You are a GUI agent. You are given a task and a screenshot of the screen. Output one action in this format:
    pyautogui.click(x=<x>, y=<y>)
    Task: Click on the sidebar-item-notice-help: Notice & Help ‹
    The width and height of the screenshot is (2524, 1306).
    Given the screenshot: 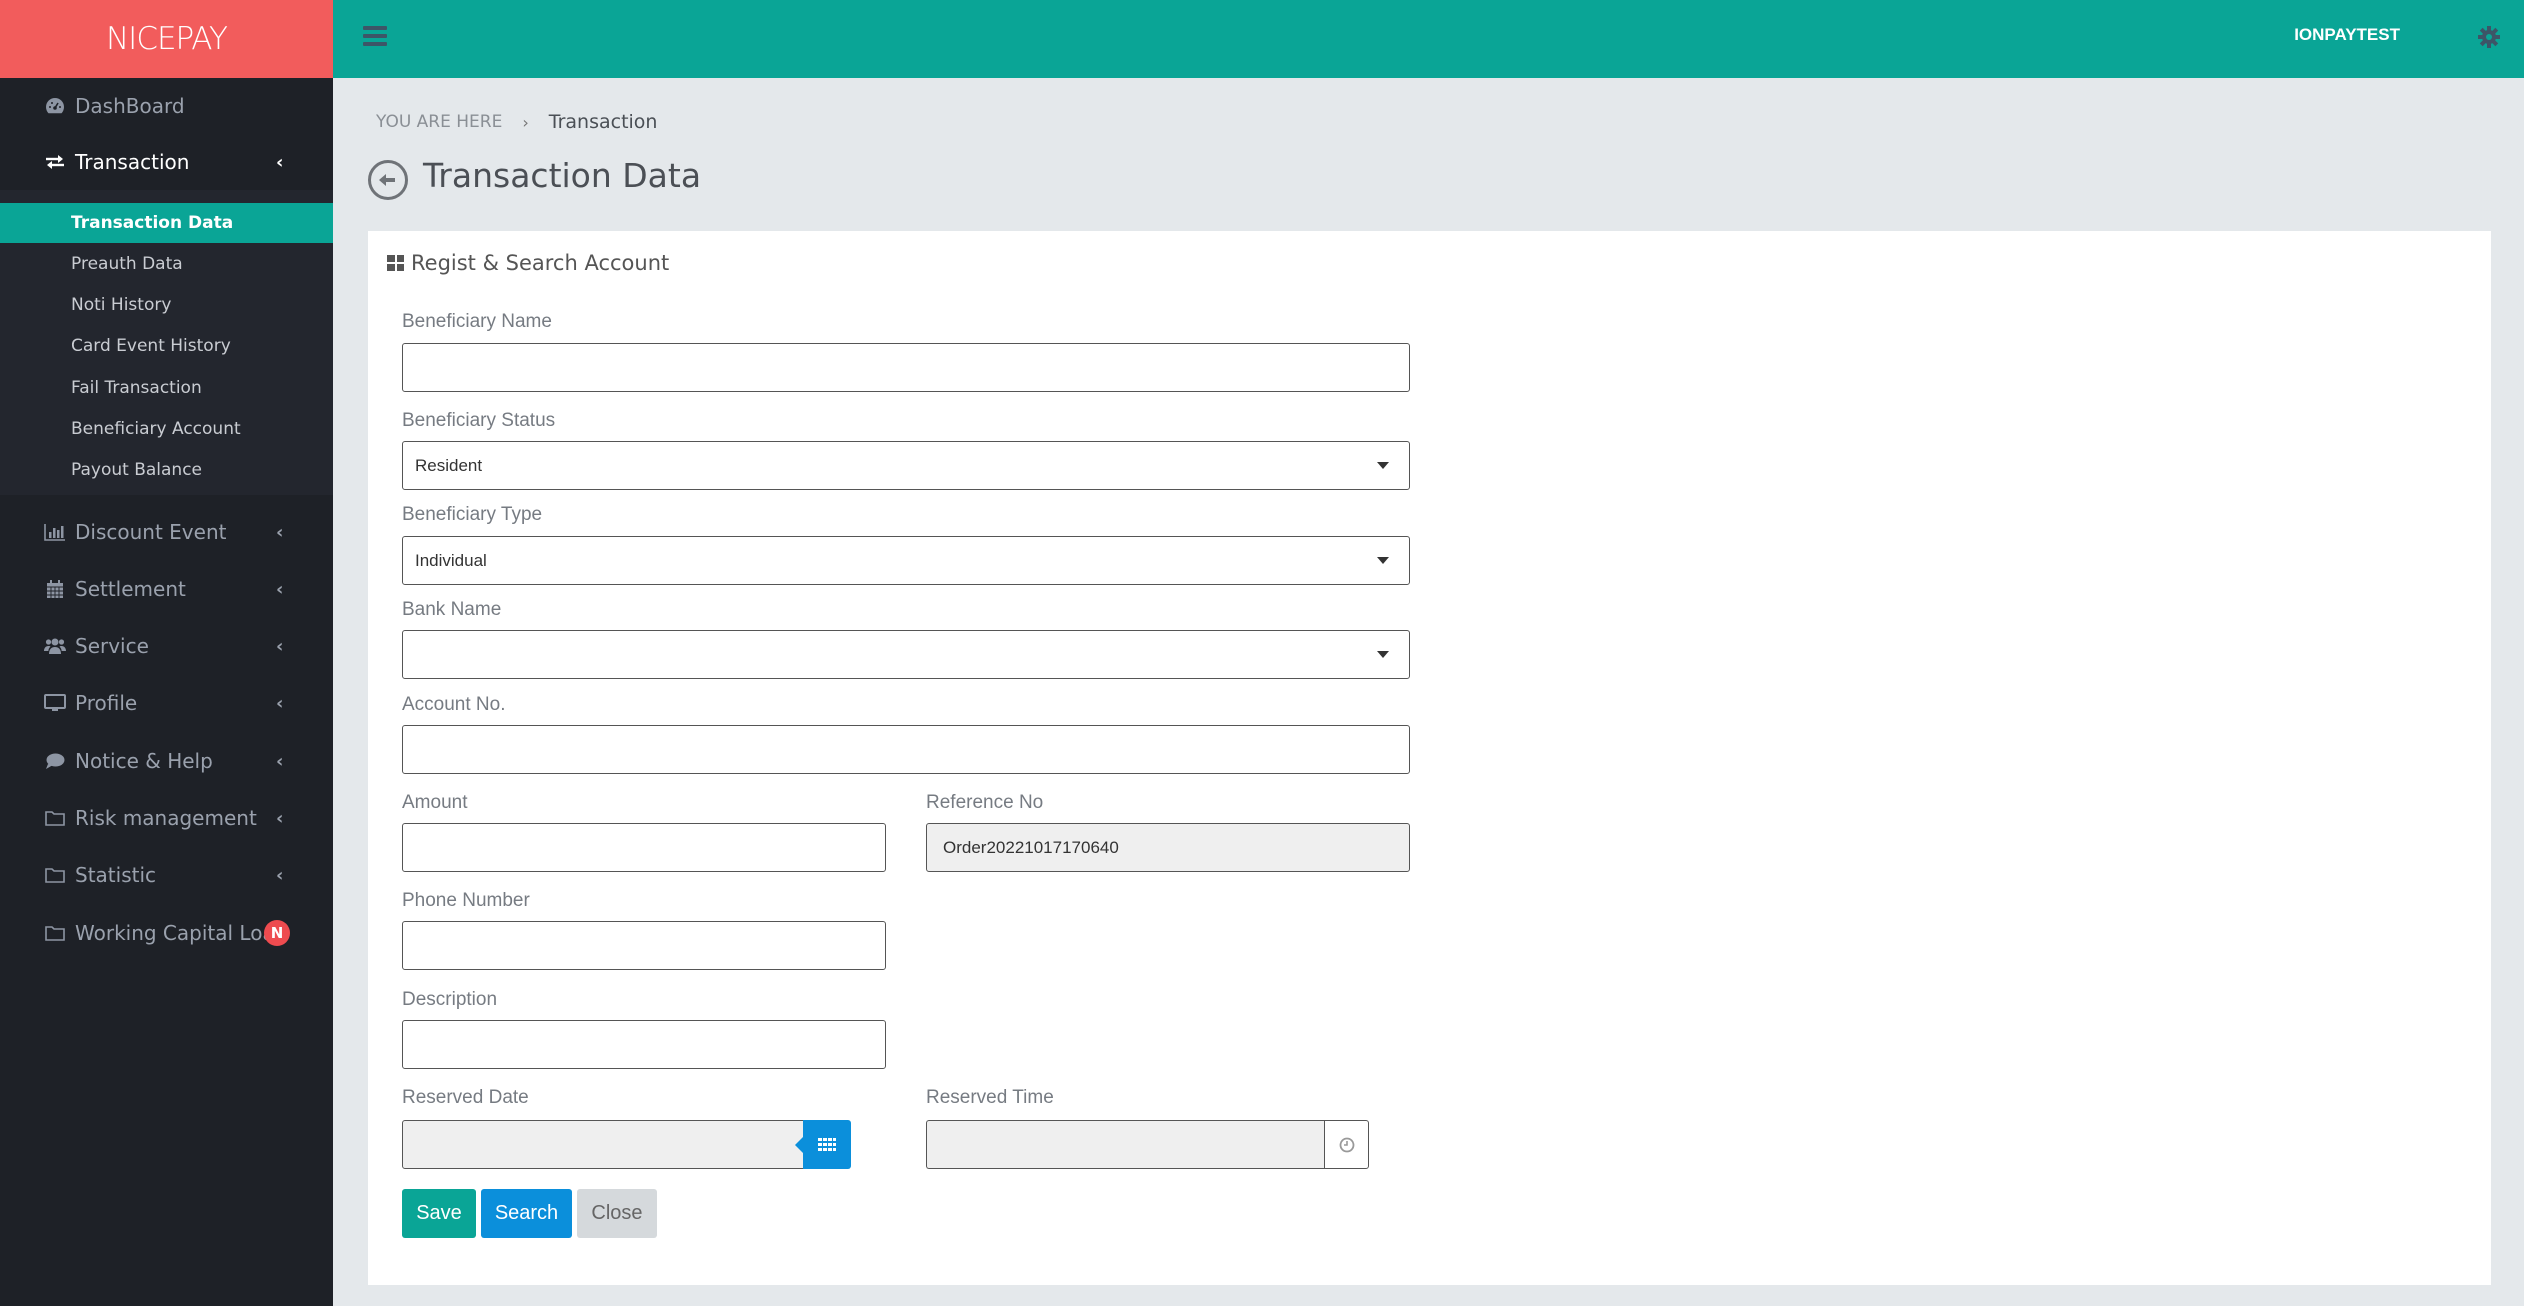 What is the action you would take?
    pyautogui.click(x=166, y=761)
    